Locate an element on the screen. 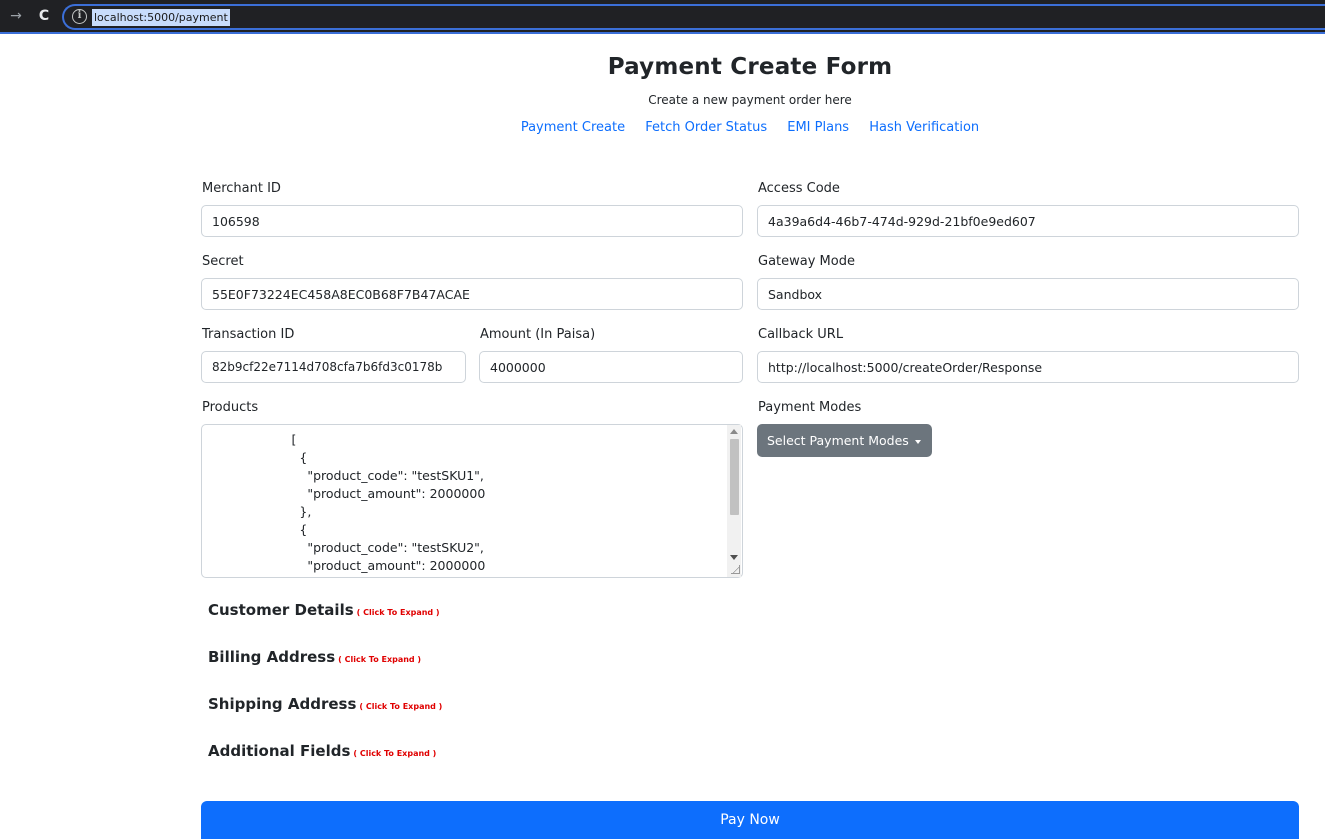 The width and height of the screenshot is (1325, 839). shipping-address-toggle: Shipping Address( Click To Expand ) is located at coordinates (325, 704).